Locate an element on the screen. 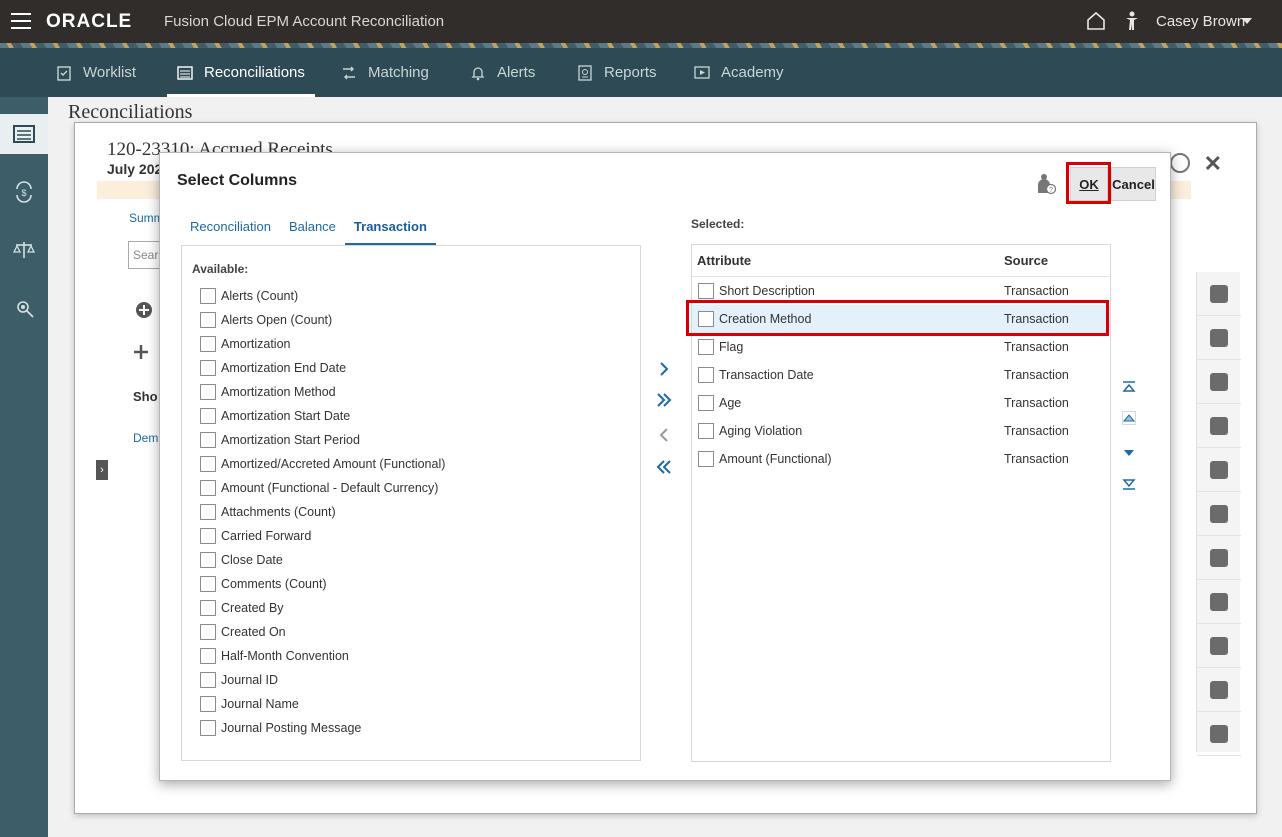 The width and height of the screenshot is (1282, 837). table-row: Amount (Functional) Transaction is located at coordinates (901, 459).